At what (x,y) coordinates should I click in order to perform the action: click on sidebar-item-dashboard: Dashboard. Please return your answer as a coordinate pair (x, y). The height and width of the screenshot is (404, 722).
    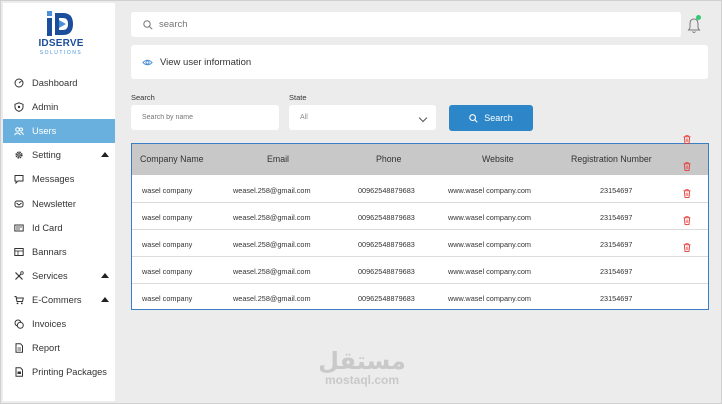
    Looking at the image, I should click on (59, 83).